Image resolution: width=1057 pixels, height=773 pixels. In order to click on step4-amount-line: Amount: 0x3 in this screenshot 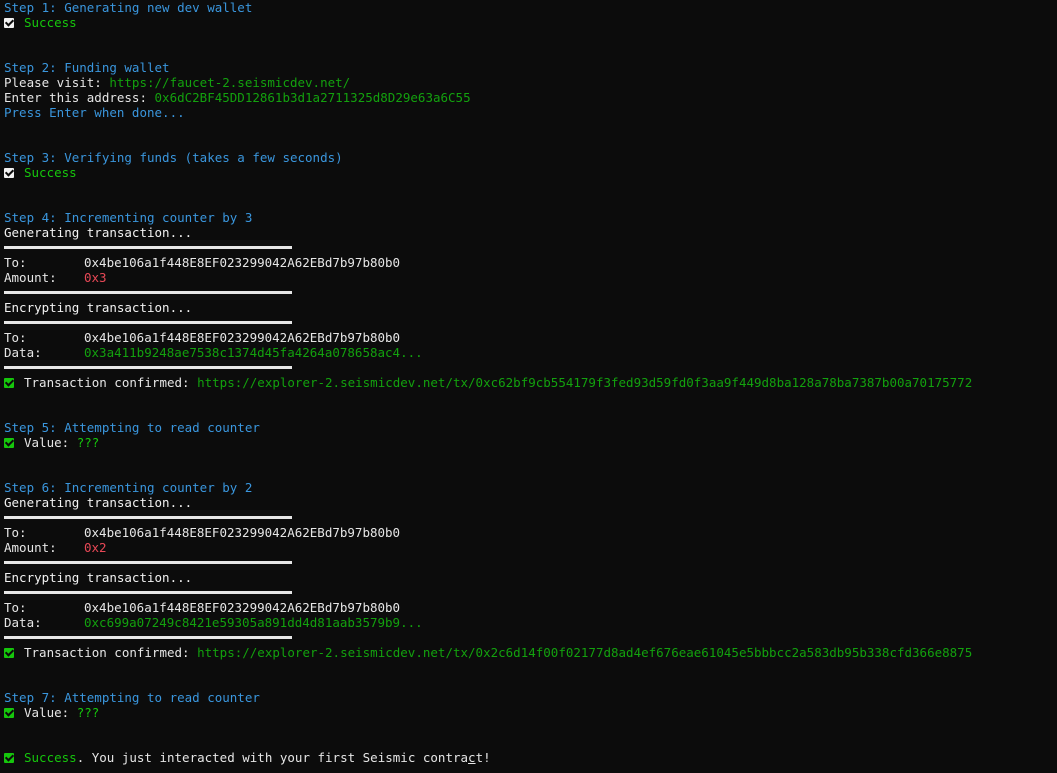, I will do `click(55, 277)`.